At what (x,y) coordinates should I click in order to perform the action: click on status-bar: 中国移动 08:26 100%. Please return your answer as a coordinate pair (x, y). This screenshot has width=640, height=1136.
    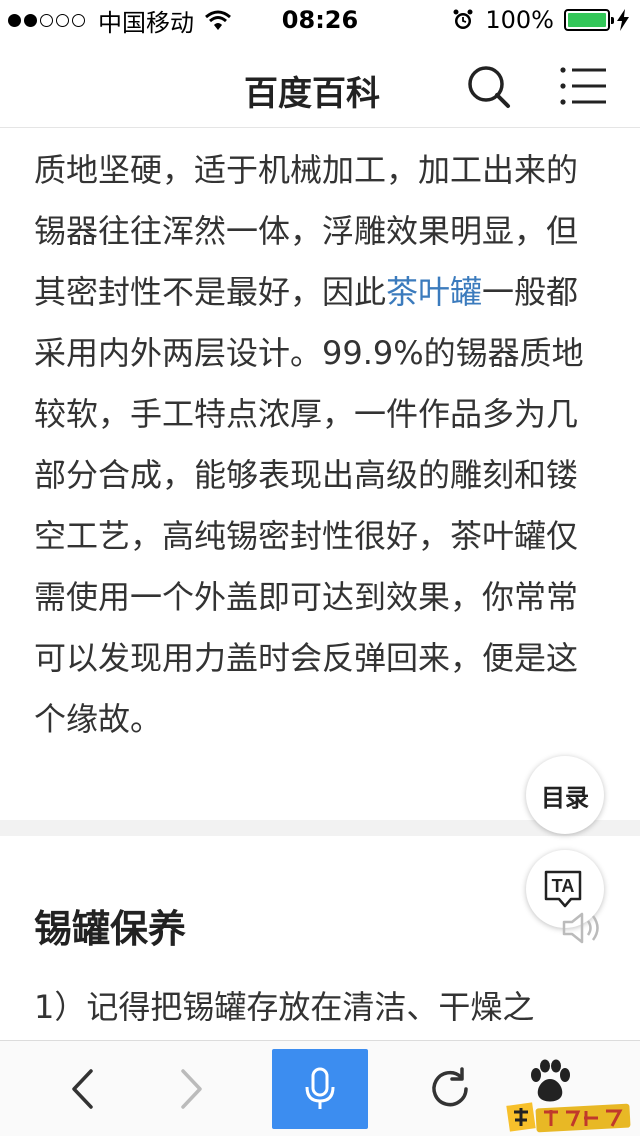
    Looking at the image, I should click on (320, 20).